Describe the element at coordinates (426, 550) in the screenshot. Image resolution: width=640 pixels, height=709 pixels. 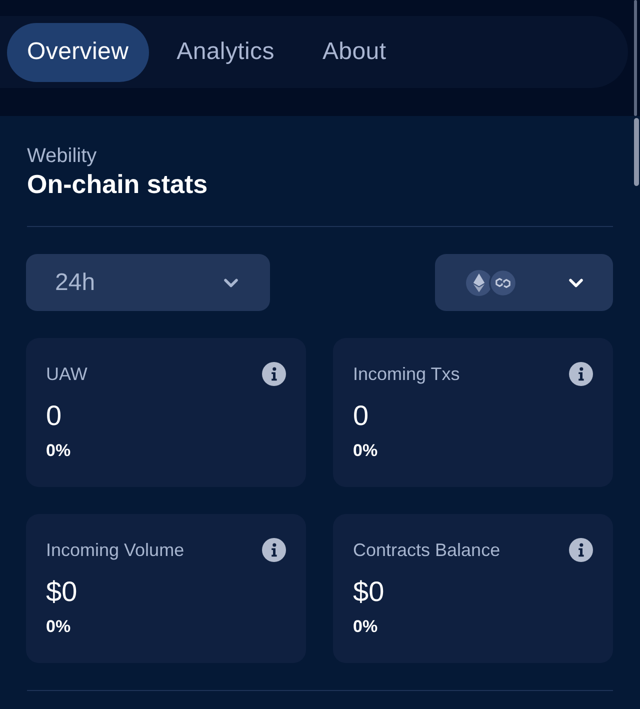
I see `stat-label: Contracts Balance` at that location.